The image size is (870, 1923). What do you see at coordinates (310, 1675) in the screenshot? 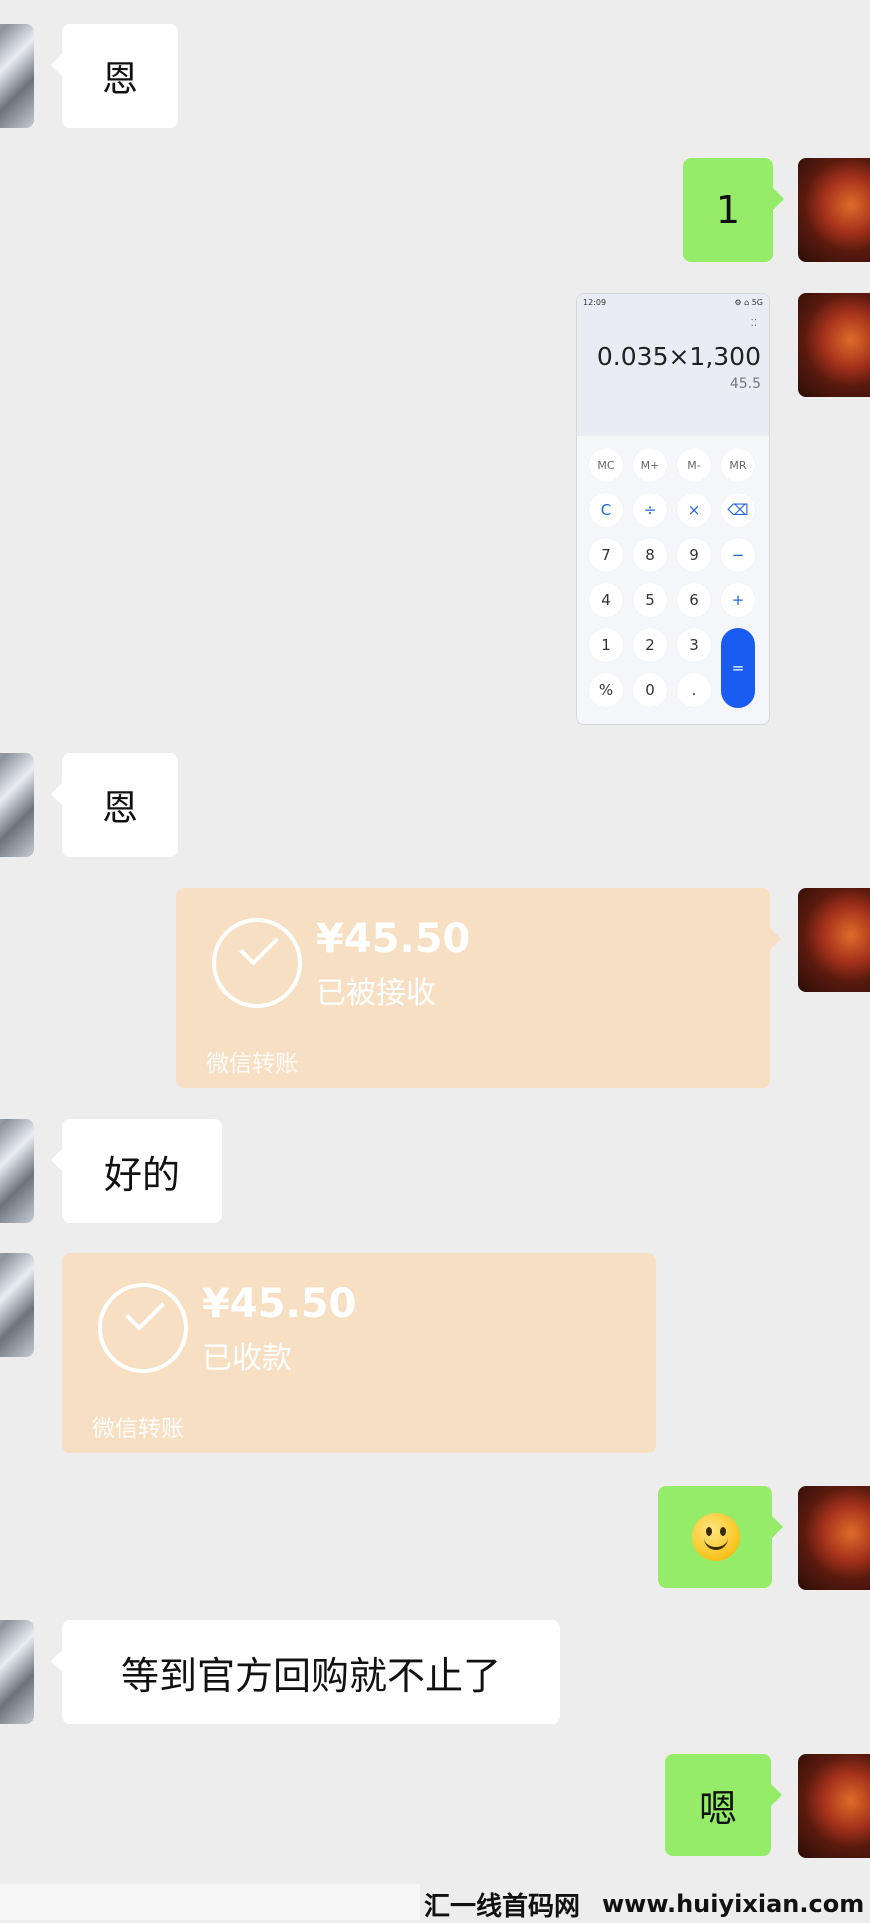
I see `message-text: 等到官方回购就不止了` at bounding box center [310, 1675].